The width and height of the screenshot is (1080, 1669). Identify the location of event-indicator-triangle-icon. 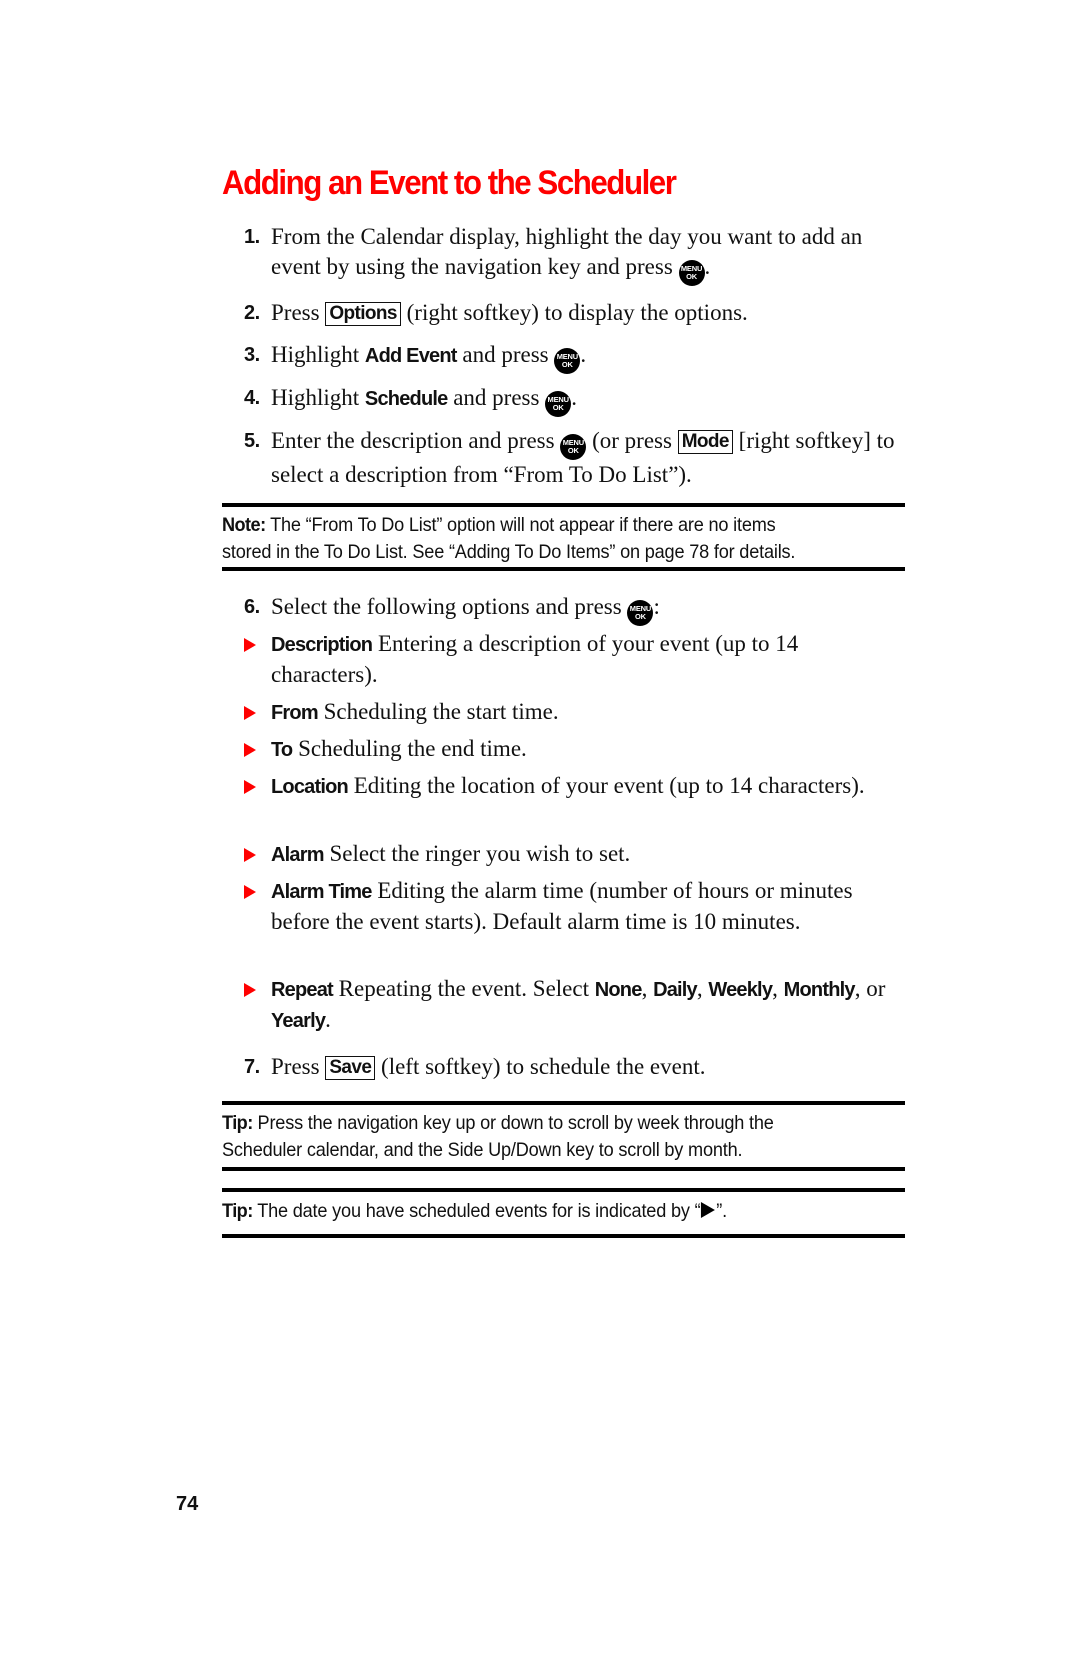
(708, 1210).